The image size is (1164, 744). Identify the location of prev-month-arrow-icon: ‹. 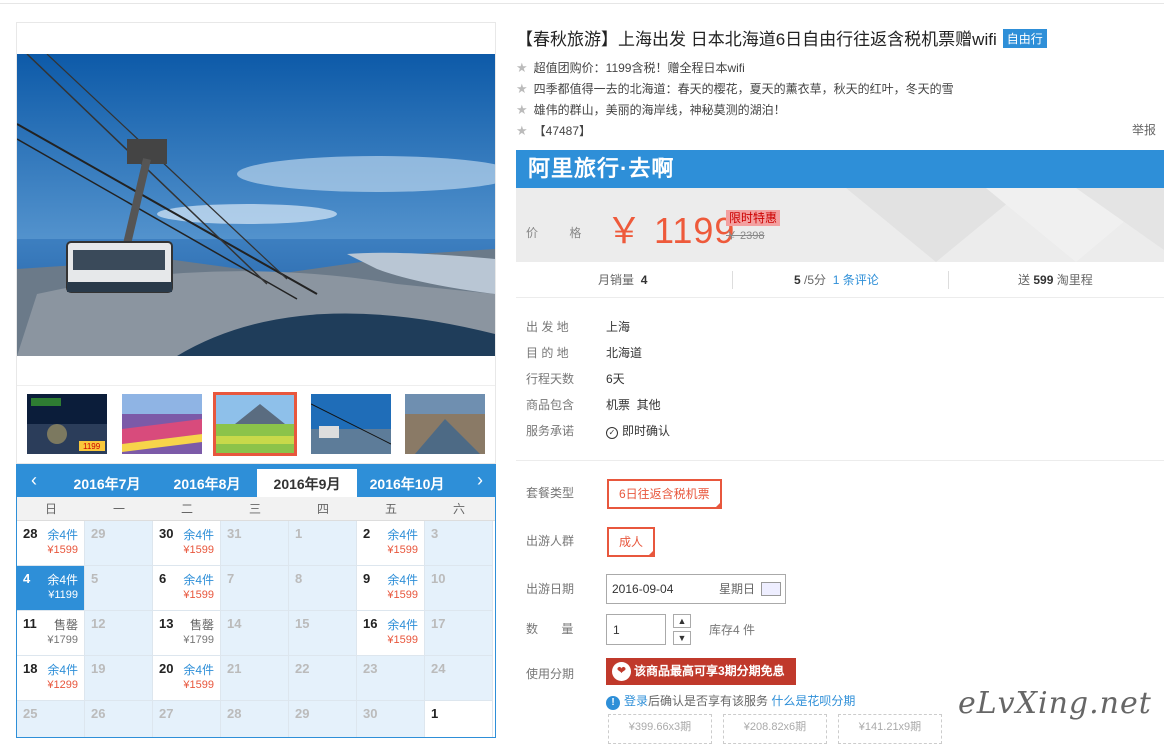
(34, 481).